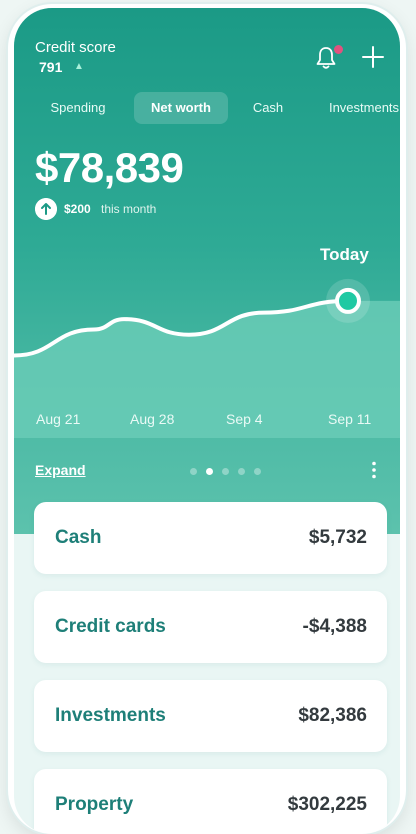 Image resolution: width=416 pixels, height=834 pixels. What do you see at coordinates (46, 209) in the screenshot?
I see `arrow-up-icon` at bounding box center [46, 209].